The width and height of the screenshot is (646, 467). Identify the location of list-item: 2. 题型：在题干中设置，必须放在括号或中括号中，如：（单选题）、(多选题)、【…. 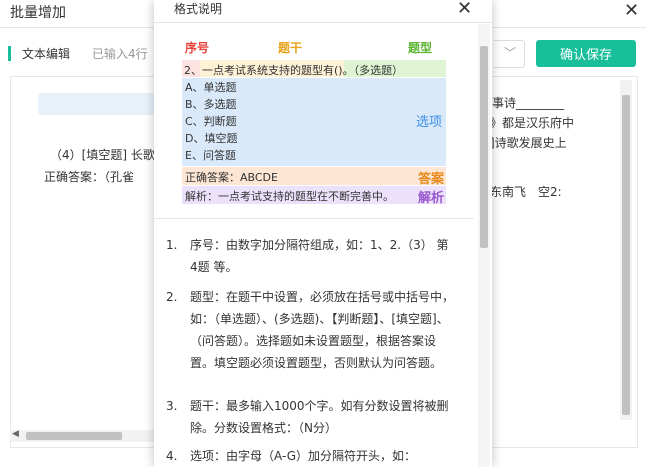
(311, 330).